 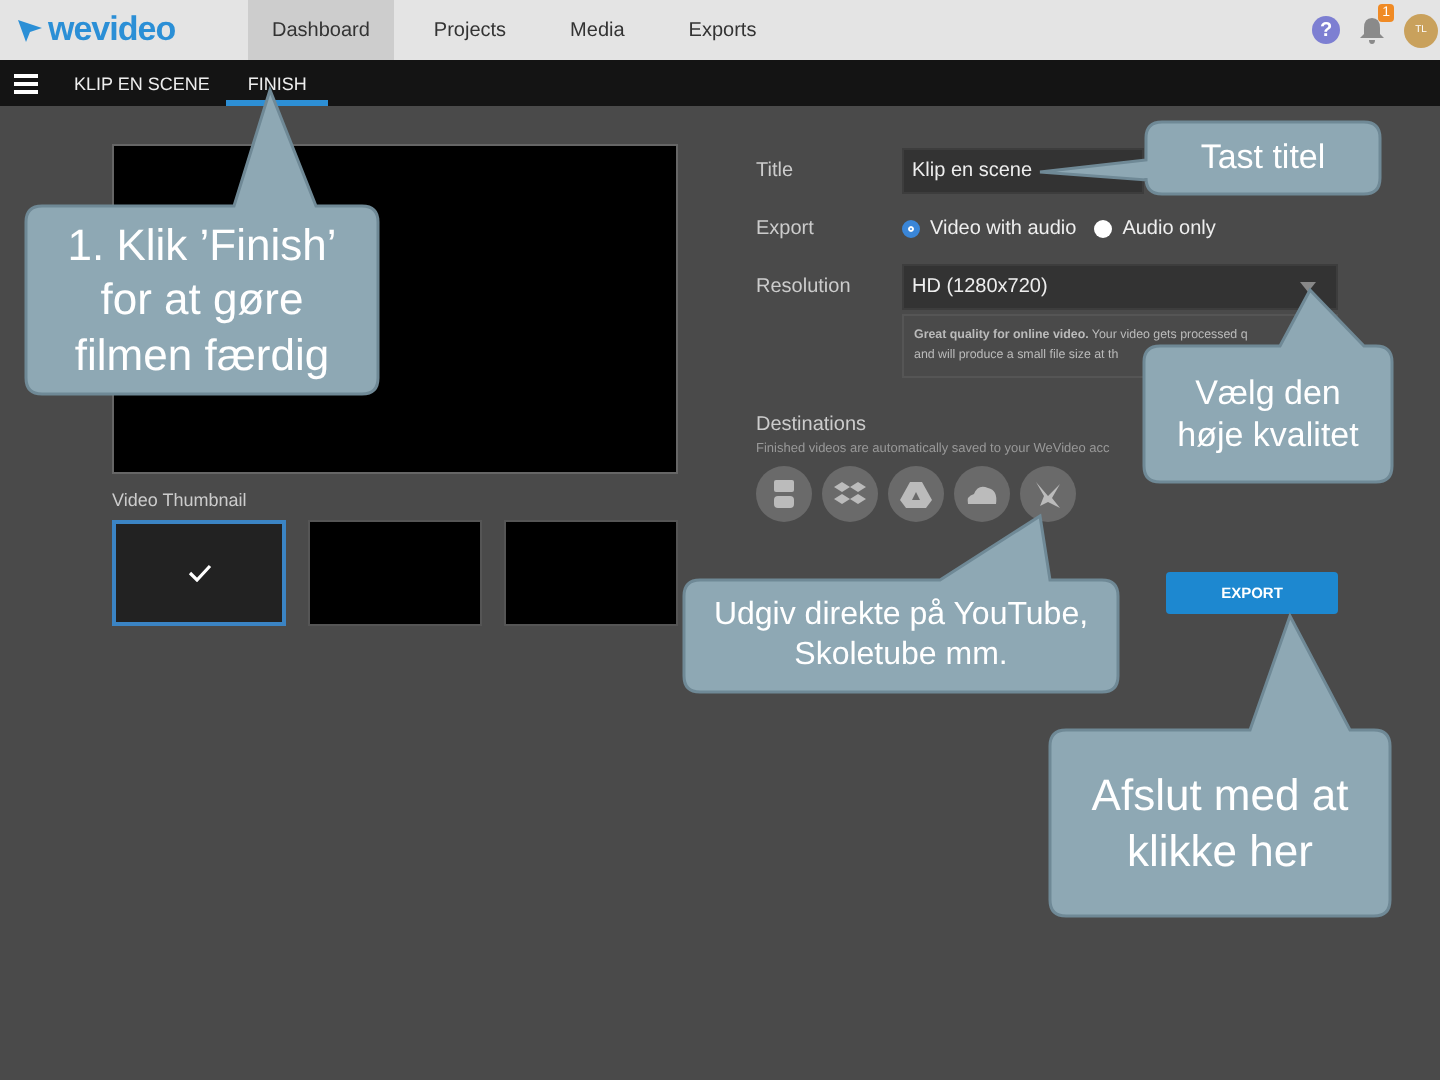 What do you see at coordinates (1268, 414) in the screenshot?
I see `tooltip-text: Vælg den høje kvalitet` at bounding box center [1268, 414].